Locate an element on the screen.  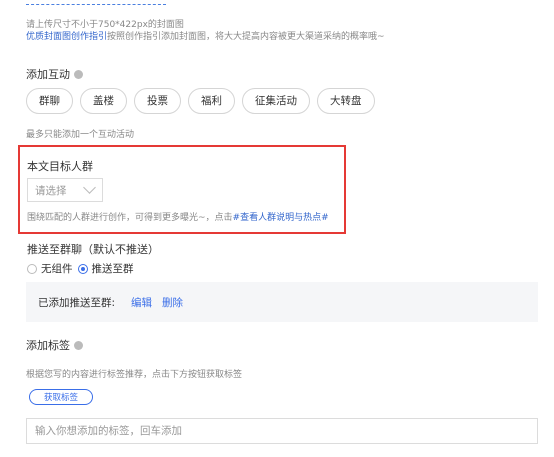
cover-guide-link: 优质封面图创作指引 is located at coordinates (66, 37).